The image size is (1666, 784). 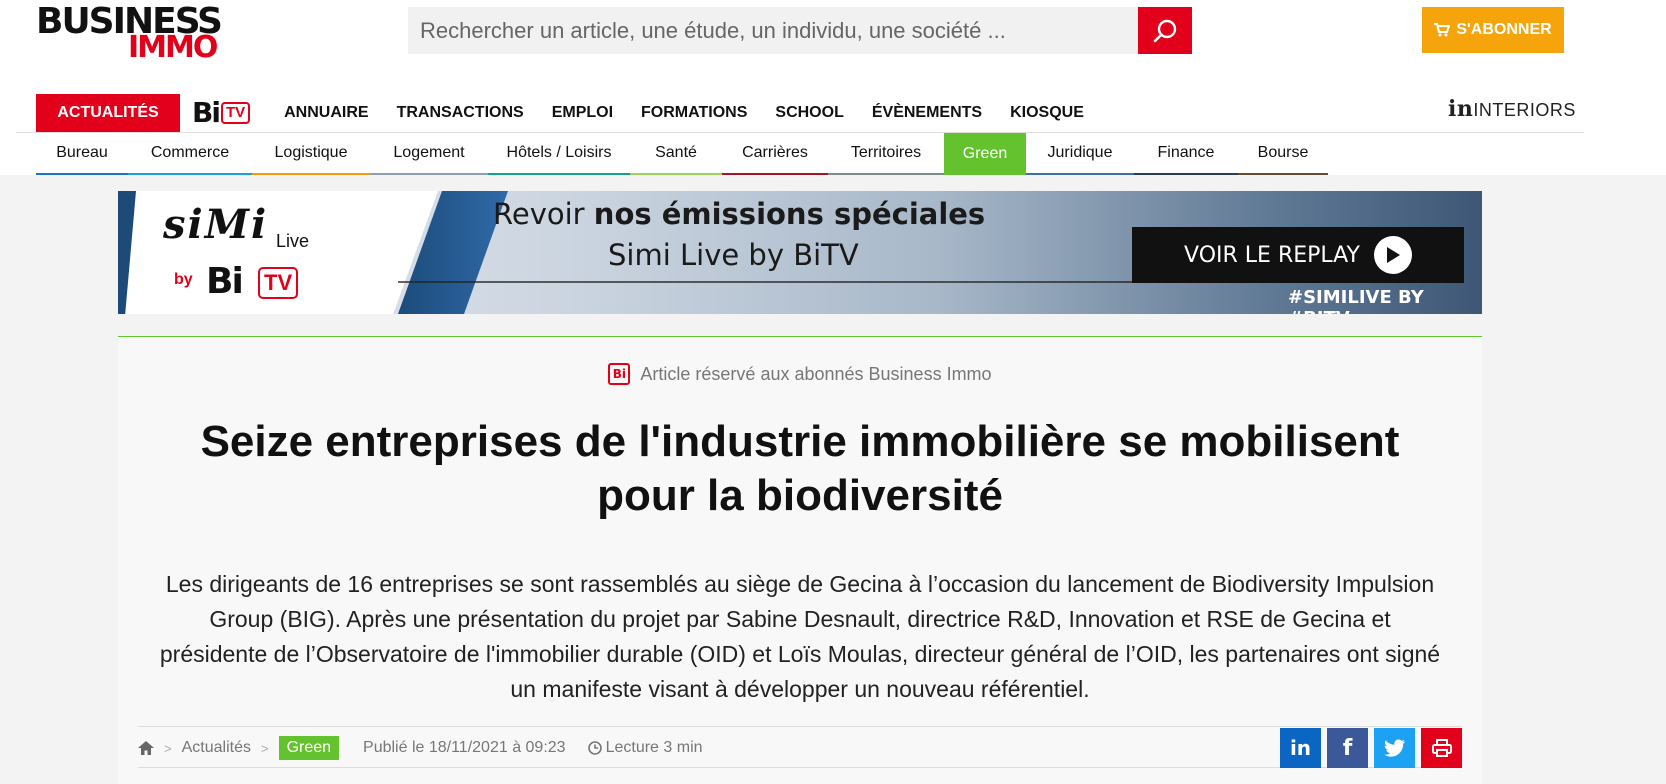 What do you see at coordinates (1186, 154) in the screenshot?
I see `category-finance: Finance` at bounding box center [1186, 154].